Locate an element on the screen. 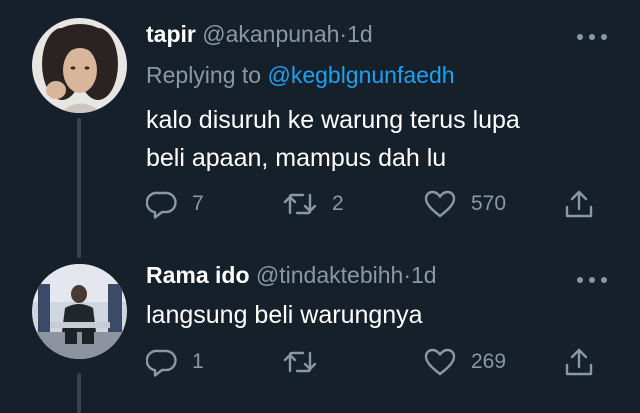  display-name: tapir is located at coordinates (171, 34).